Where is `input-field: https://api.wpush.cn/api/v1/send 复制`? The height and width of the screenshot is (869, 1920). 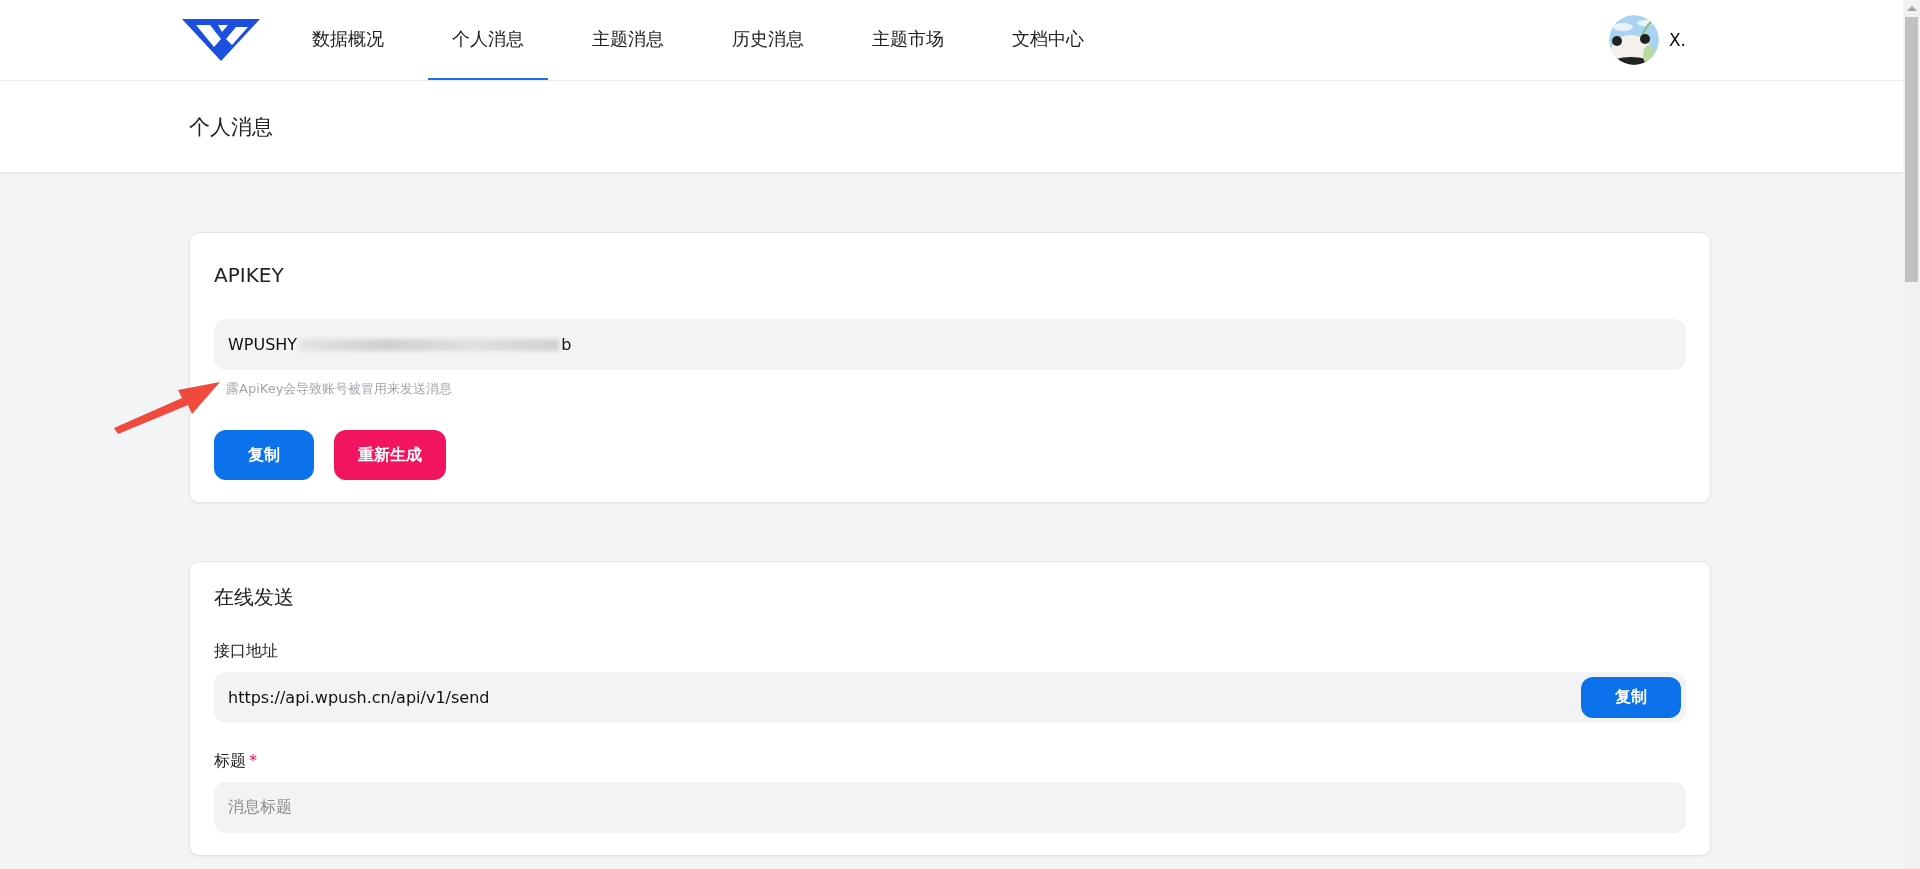 input-field: https://api.wpush.cn/api/v1/send 复制 is located at coordinates (950, 697).